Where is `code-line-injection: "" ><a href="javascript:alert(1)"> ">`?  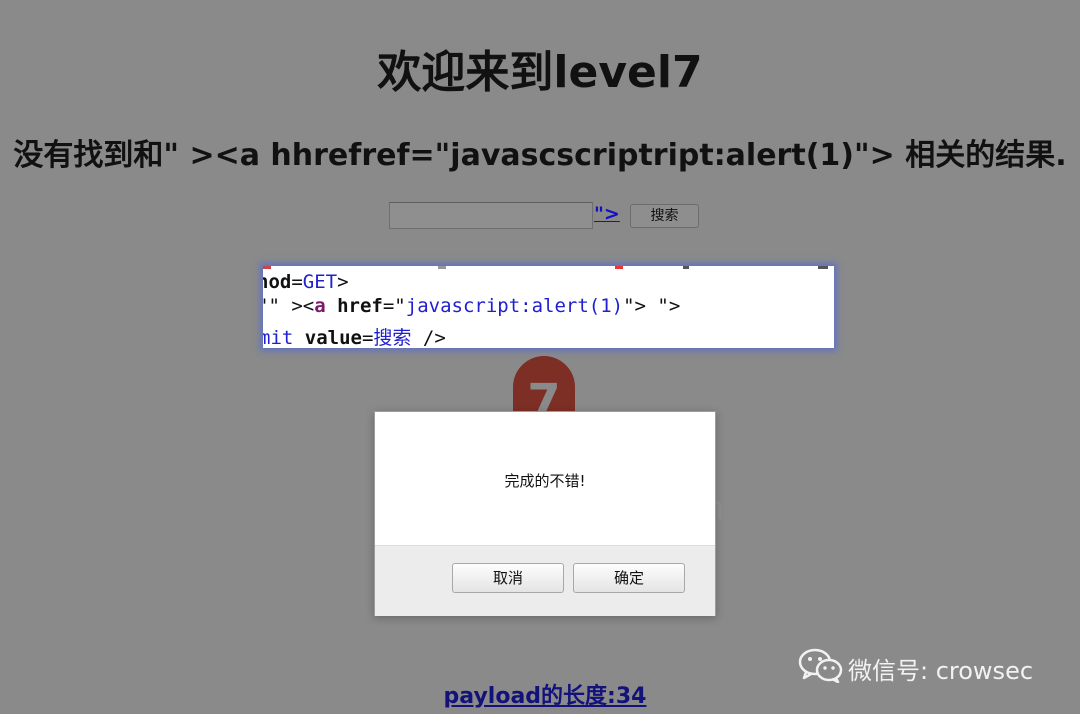 code-line-injection: "" ><a href="javascript:alert(1)"> "> is located at coordinates (471, 306).